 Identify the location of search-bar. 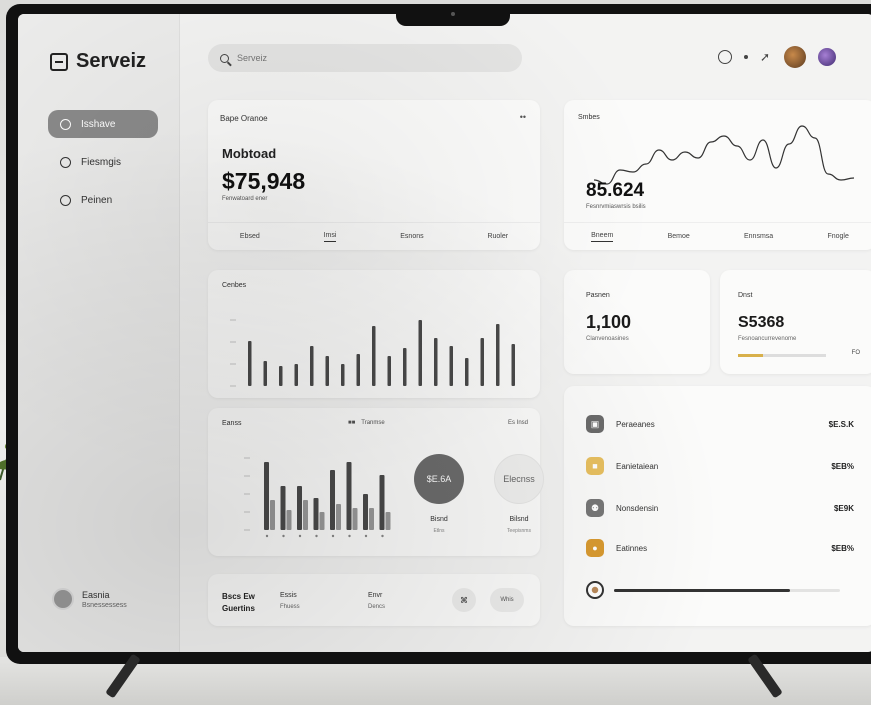
(365, 58).